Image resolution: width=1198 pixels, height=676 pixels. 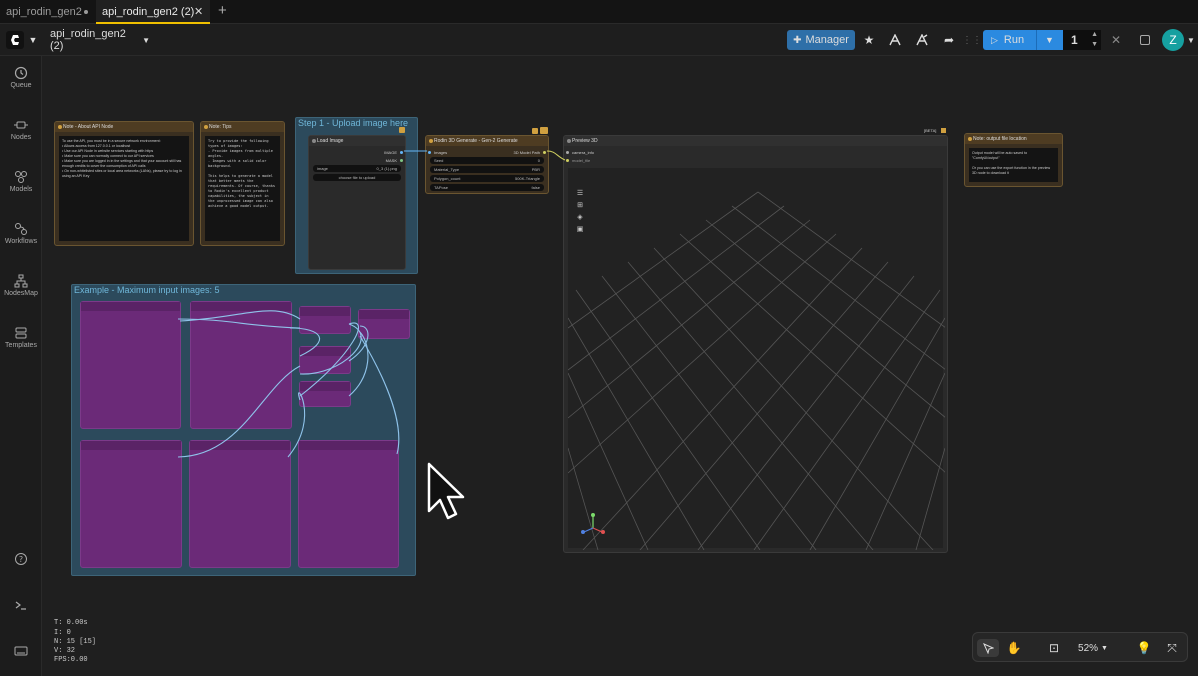 I want to click on maximize-icon, so click(x=1145, y=40).